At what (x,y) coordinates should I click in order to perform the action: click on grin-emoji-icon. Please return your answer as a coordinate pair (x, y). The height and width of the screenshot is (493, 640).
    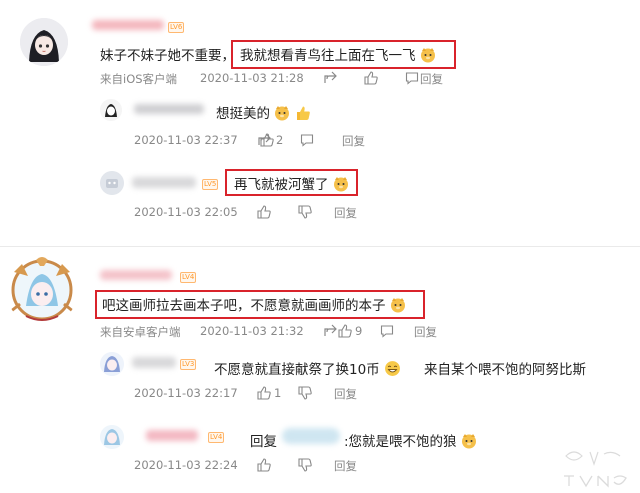
    Looking at the image, I should click on (392, 368).